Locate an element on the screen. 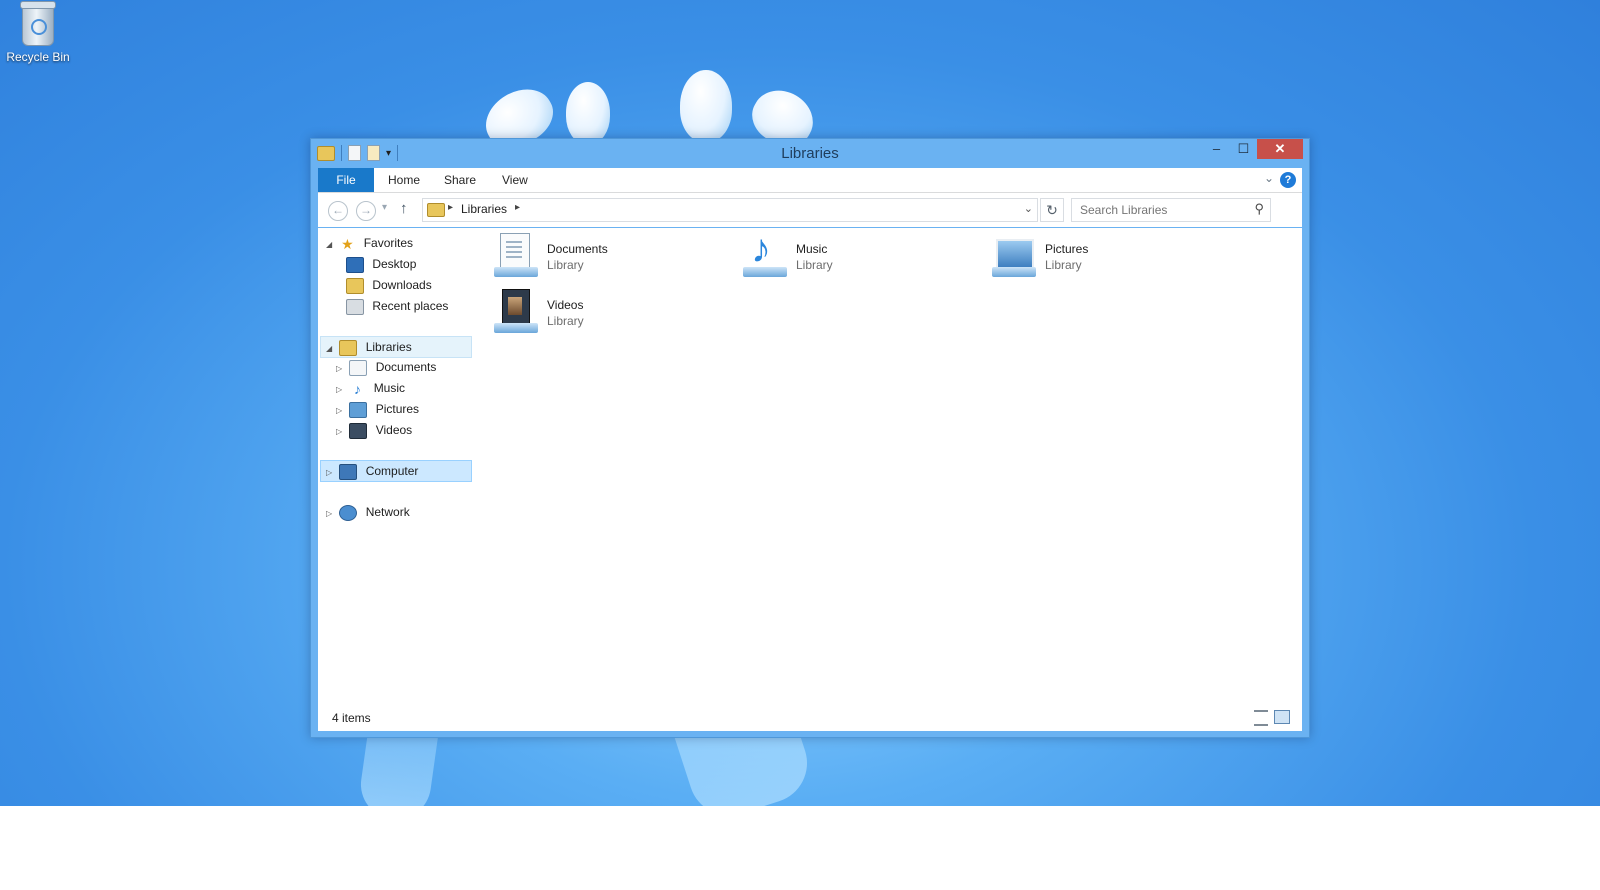  desktop-icon is located at coordinates (355, 264).